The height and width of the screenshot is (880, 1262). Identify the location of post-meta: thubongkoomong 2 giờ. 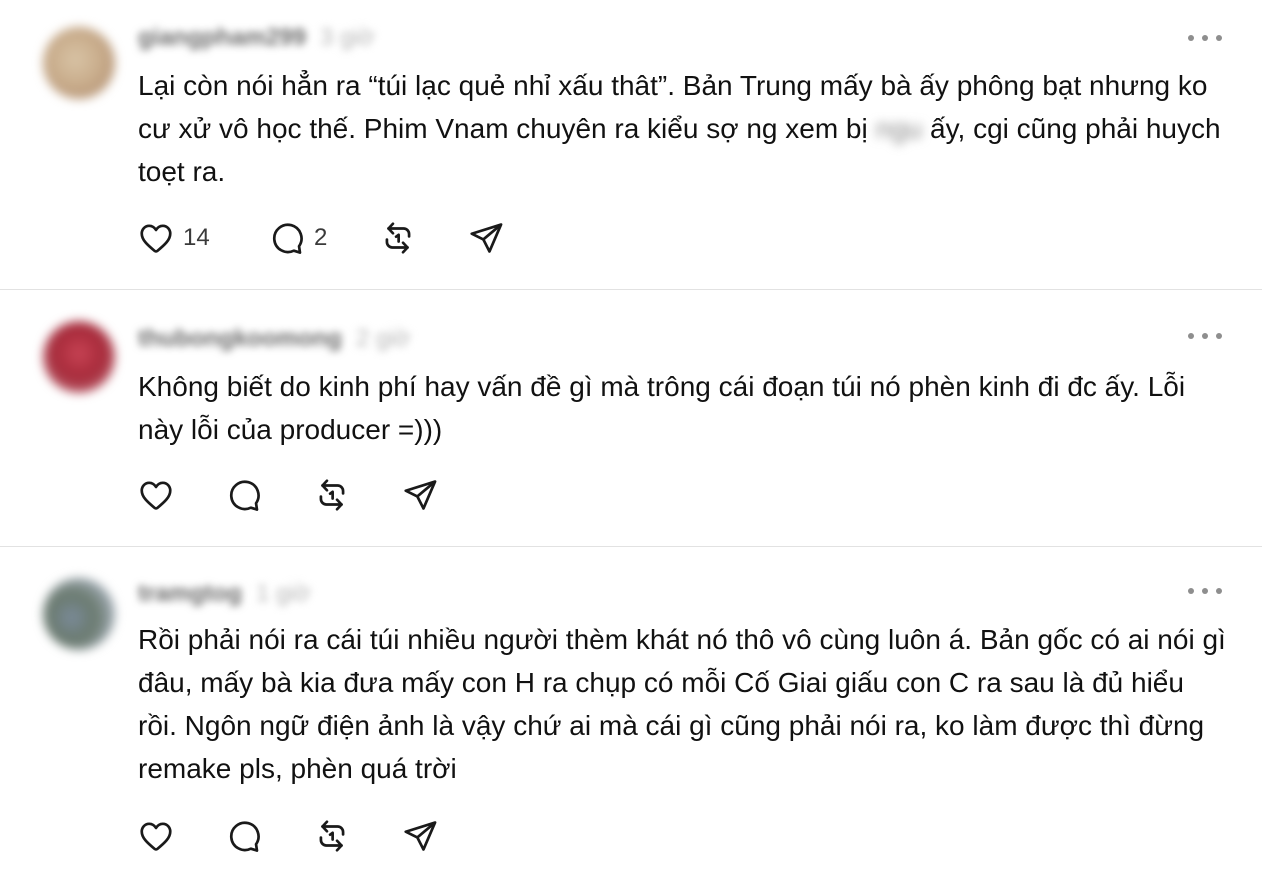
(274, 339).